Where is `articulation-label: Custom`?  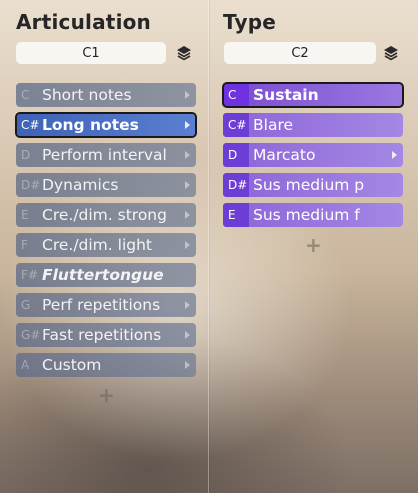 articulation-label: Custom is located at coordinates (72, 365).